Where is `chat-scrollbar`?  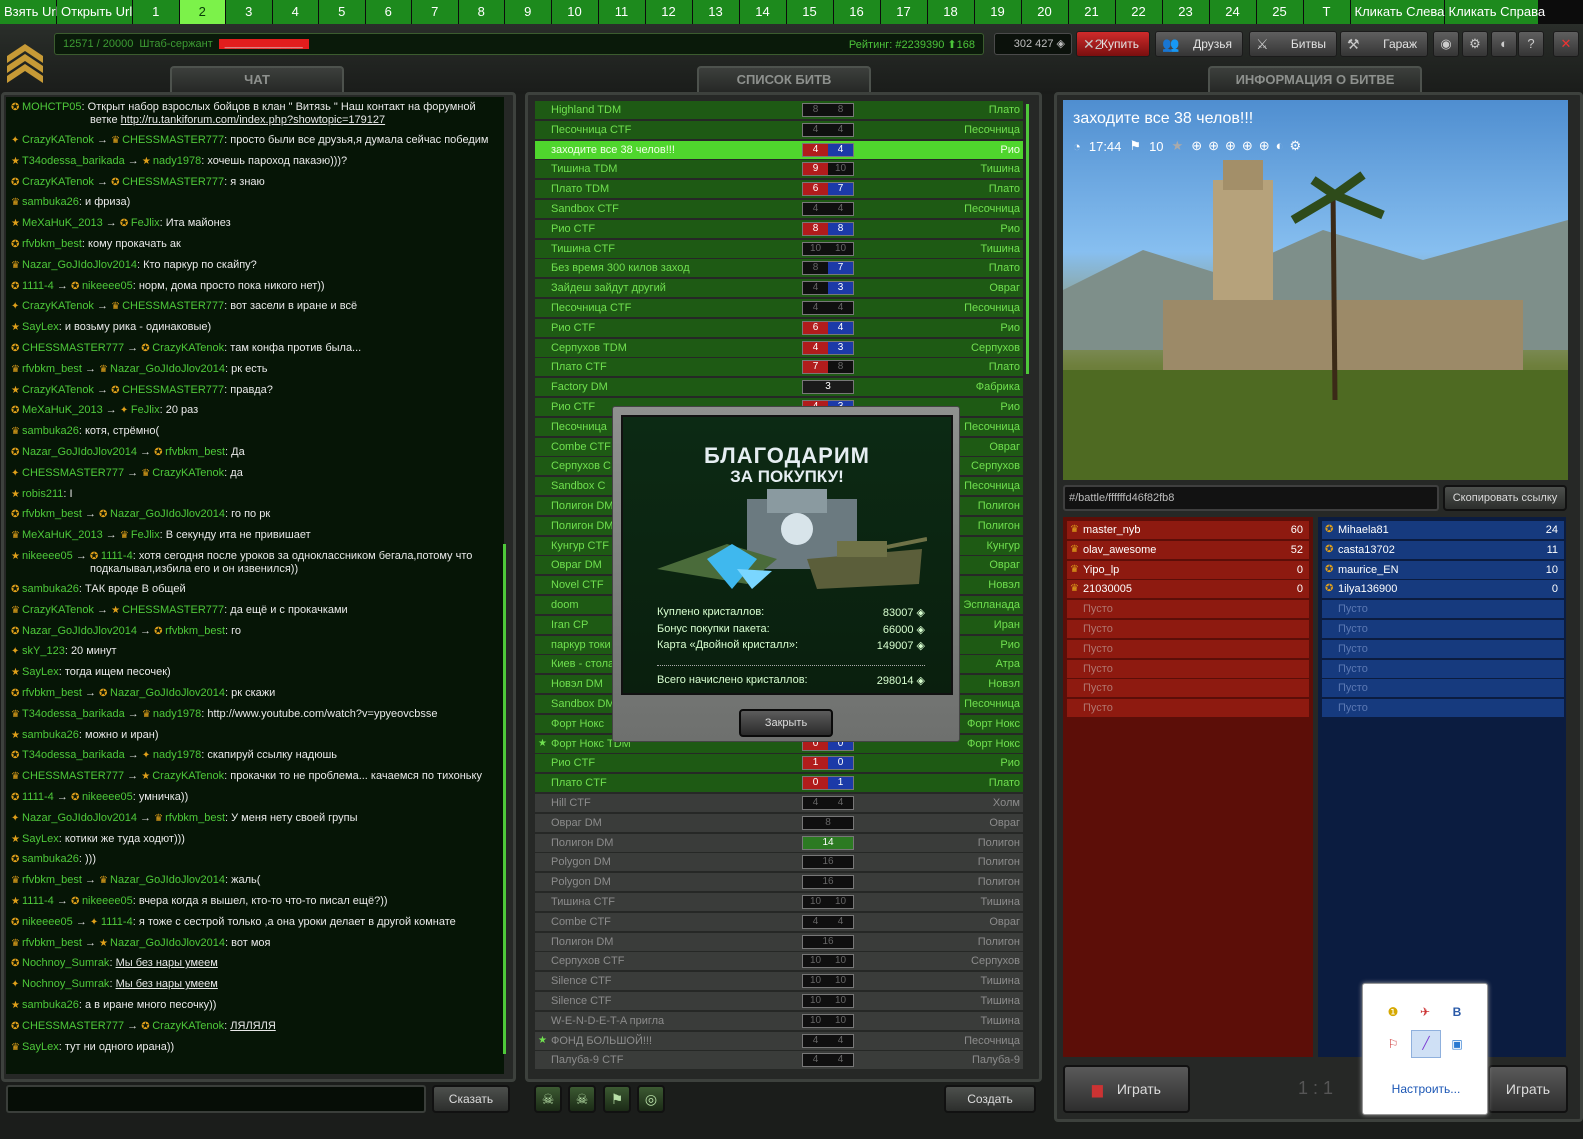
chat-scrollbar is located at coordinates (504, 799).